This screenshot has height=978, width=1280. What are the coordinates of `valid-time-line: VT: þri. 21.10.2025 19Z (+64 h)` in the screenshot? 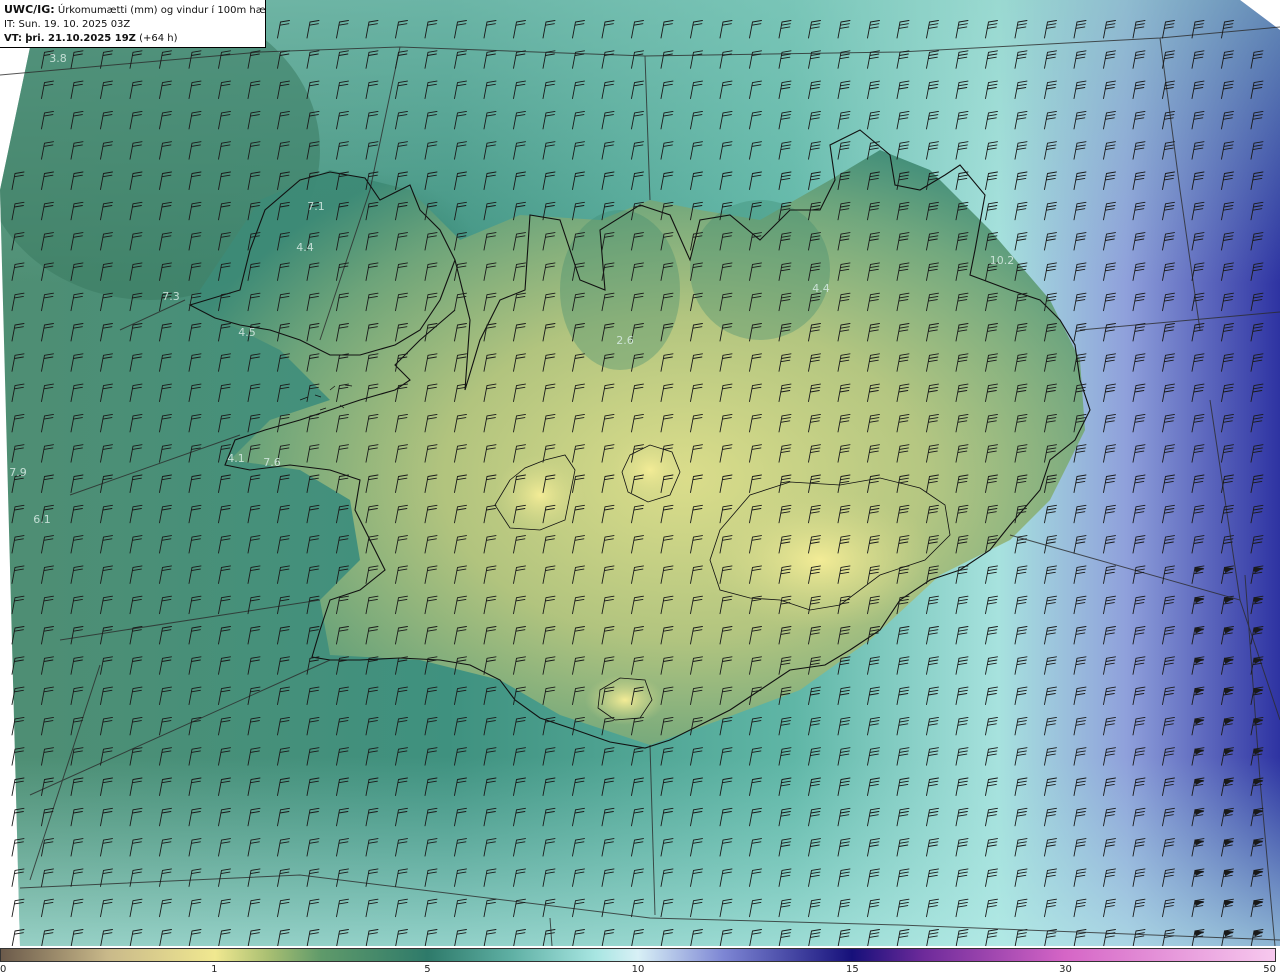 It's located at (132, 39).